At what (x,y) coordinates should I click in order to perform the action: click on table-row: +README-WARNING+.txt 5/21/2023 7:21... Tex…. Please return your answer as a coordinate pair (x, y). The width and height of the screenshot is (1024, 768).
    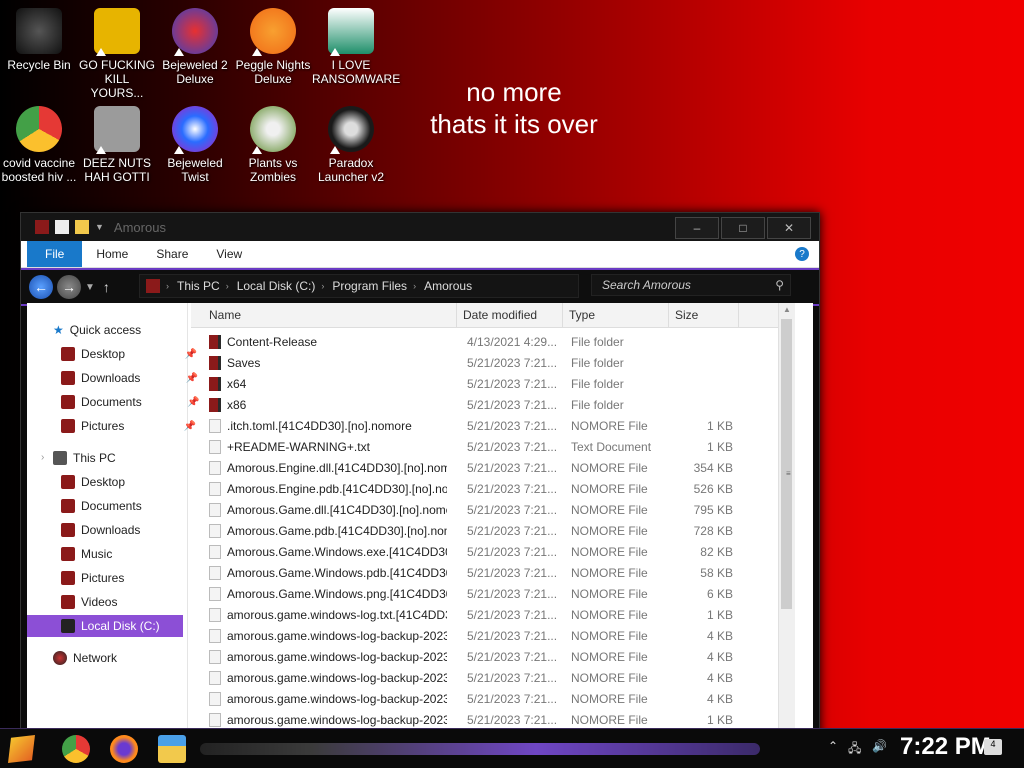
    Looking at the image, I should click on (493, 446).